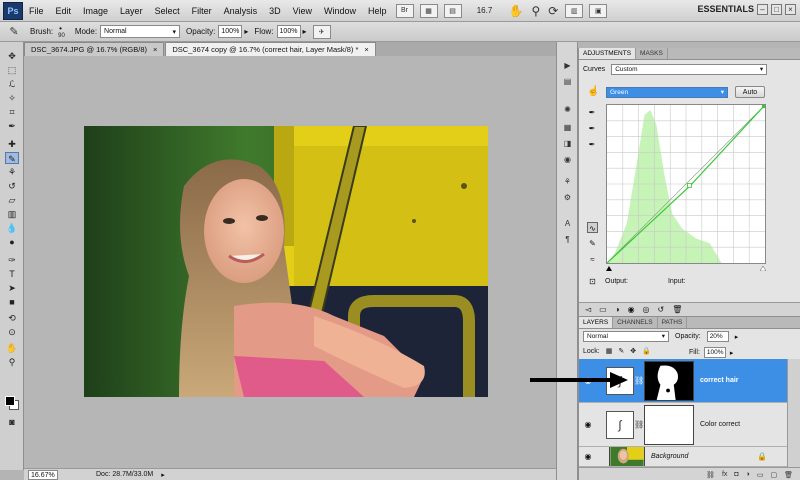  Describe the element at coordinates (567, 66) in the screenshot. I see `play-actions-icon: ▶` at that location.